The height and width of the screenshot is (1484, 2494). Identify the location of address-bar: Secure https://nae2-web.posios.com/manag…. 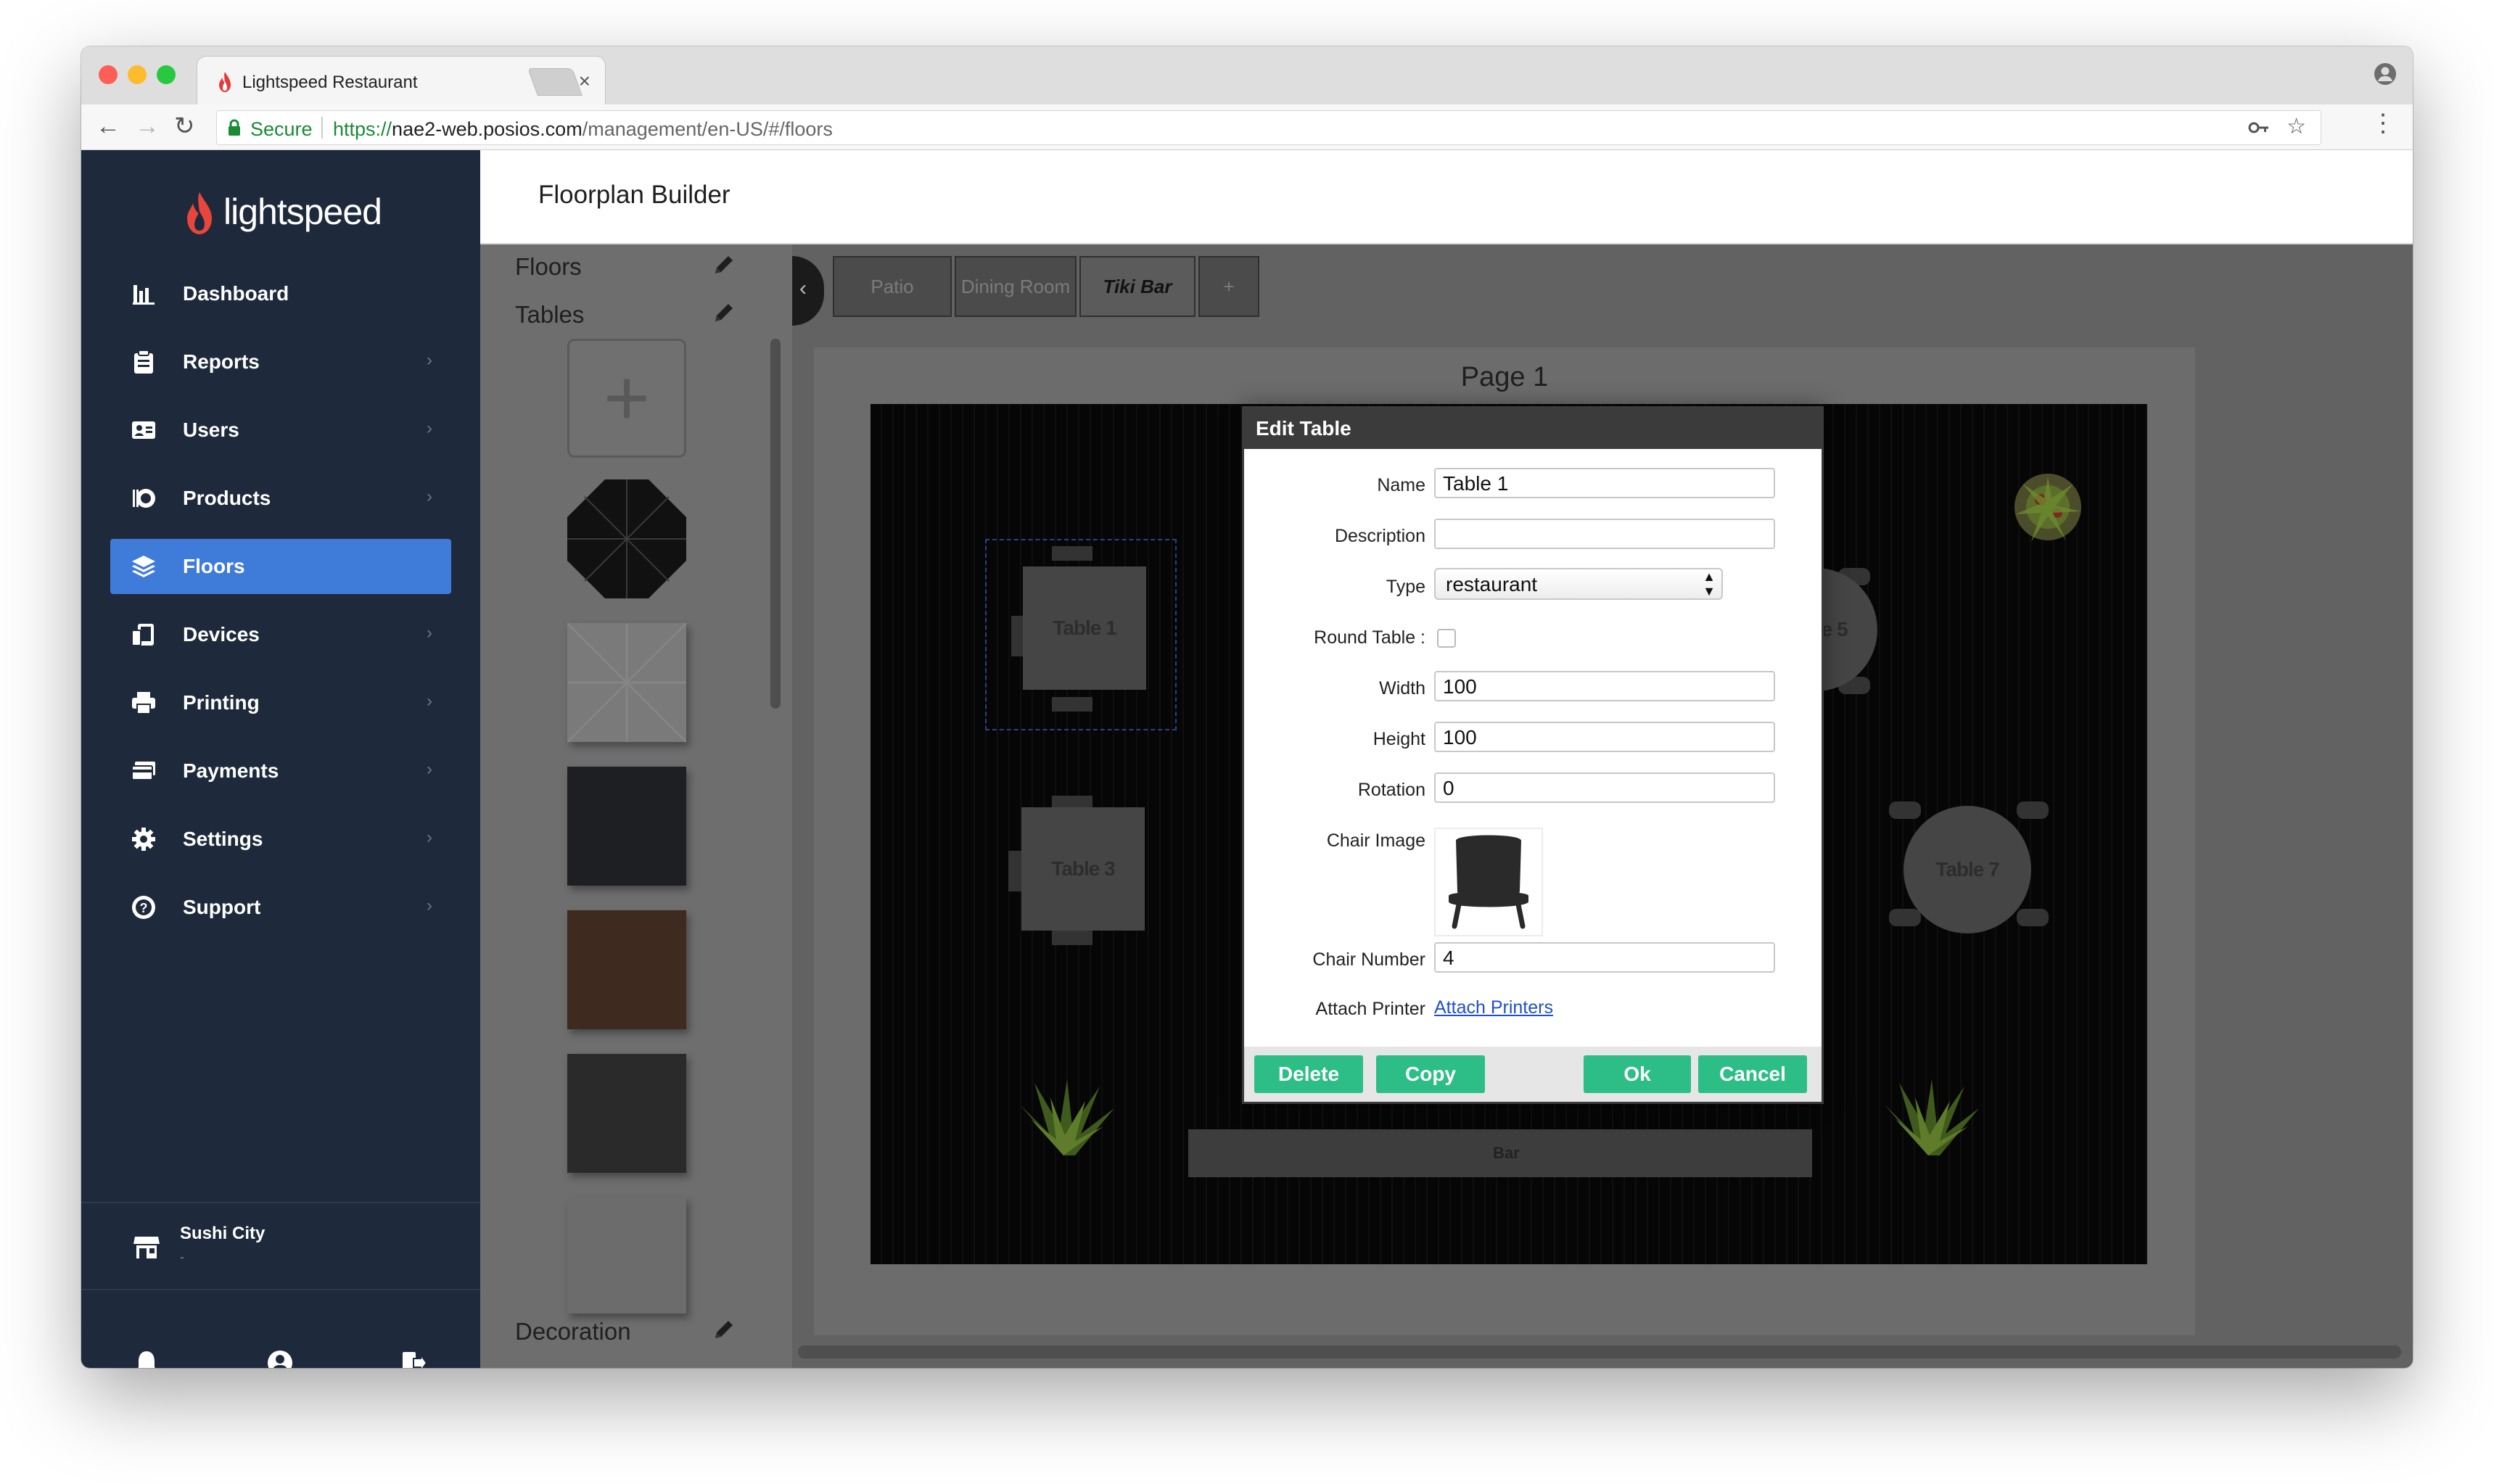
(1268, 127).